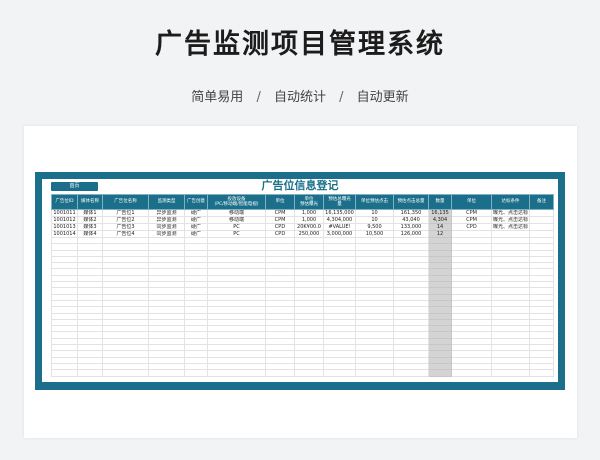 This screenshot has width=600, height=460. Describe the element at coordinates (510, 202) in the screenshot. I see `column-header: 达标条件` at that location.